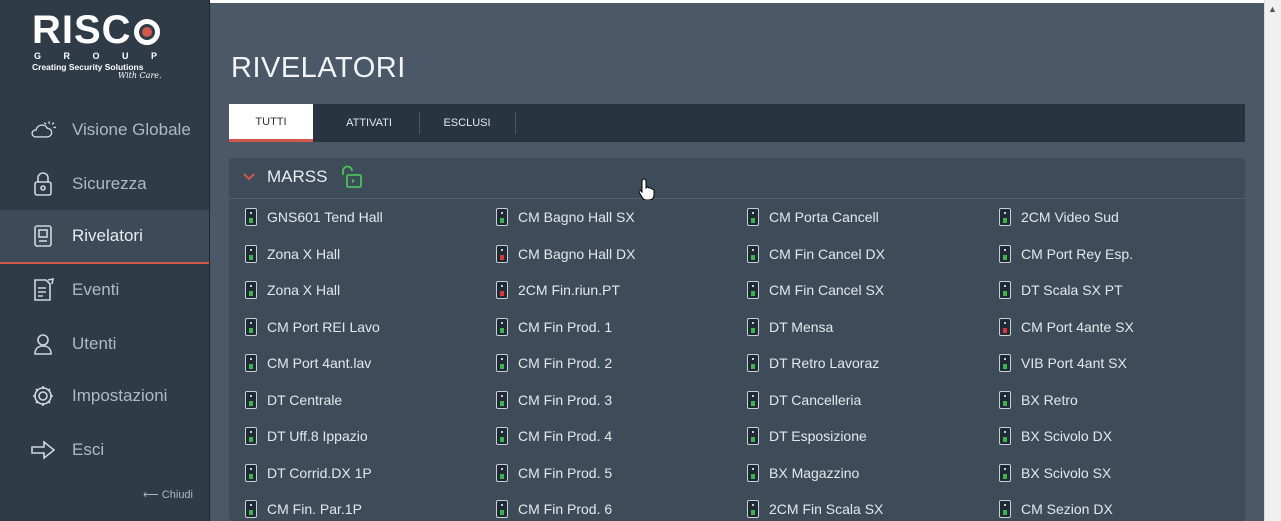 The width and height of the screenshot is (1281, 521). I want to click on sidebar-item-label: Rivelatori, so click(107, 235).